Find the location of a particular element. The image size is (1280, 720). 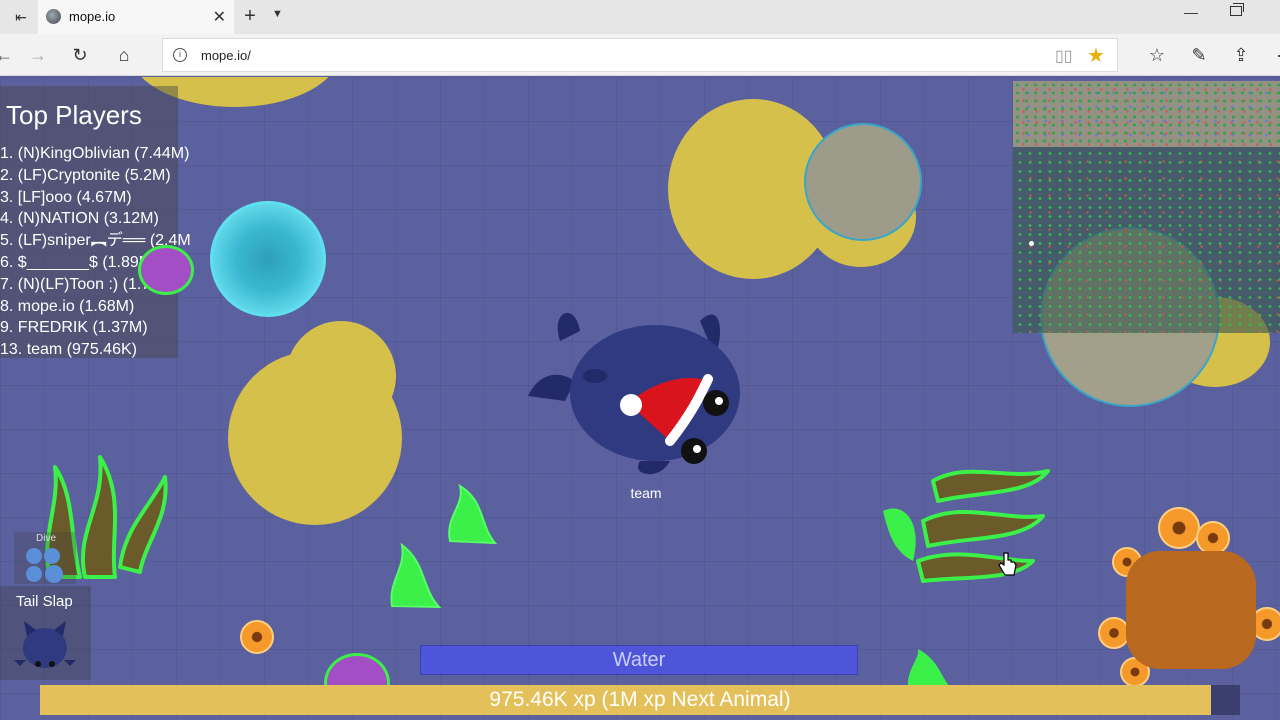

hand-cursor-icon is located at coordinates (1007, 564).